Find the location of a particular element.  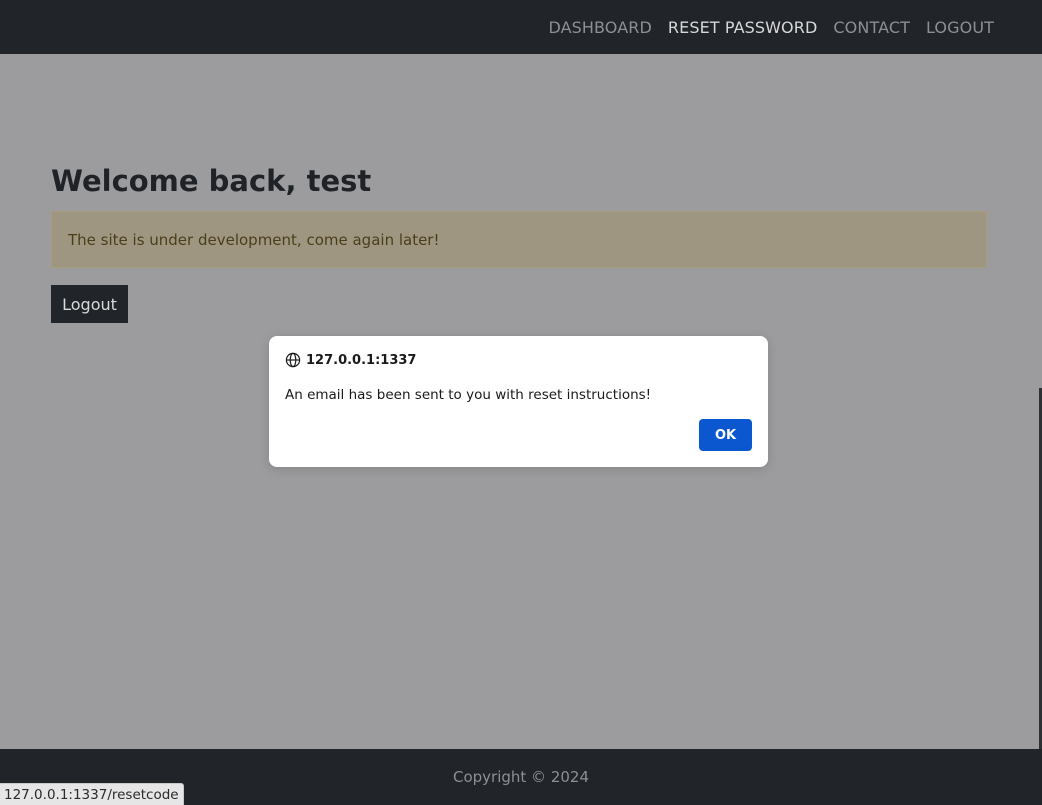

dialog-origin: 127.0.0.1:1337 is located at coordinates (350, 360).